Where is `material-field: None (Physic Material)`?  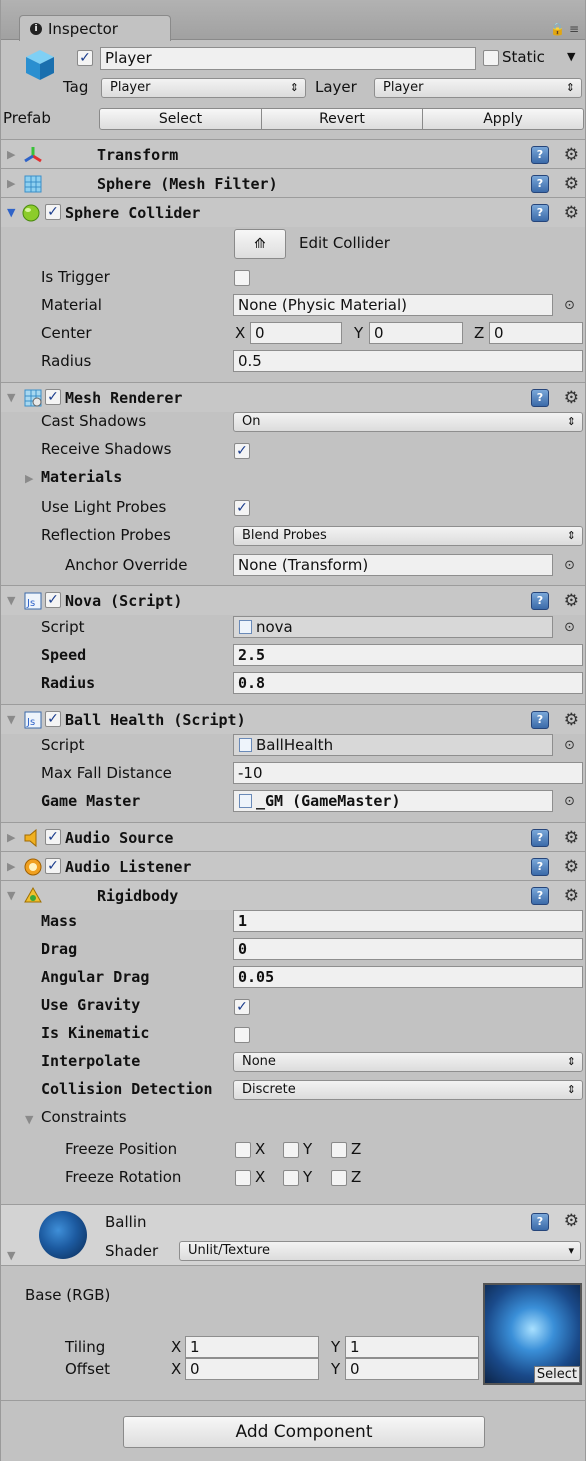 material-field: None (Physic Material) is located at coordinates (393, 305).